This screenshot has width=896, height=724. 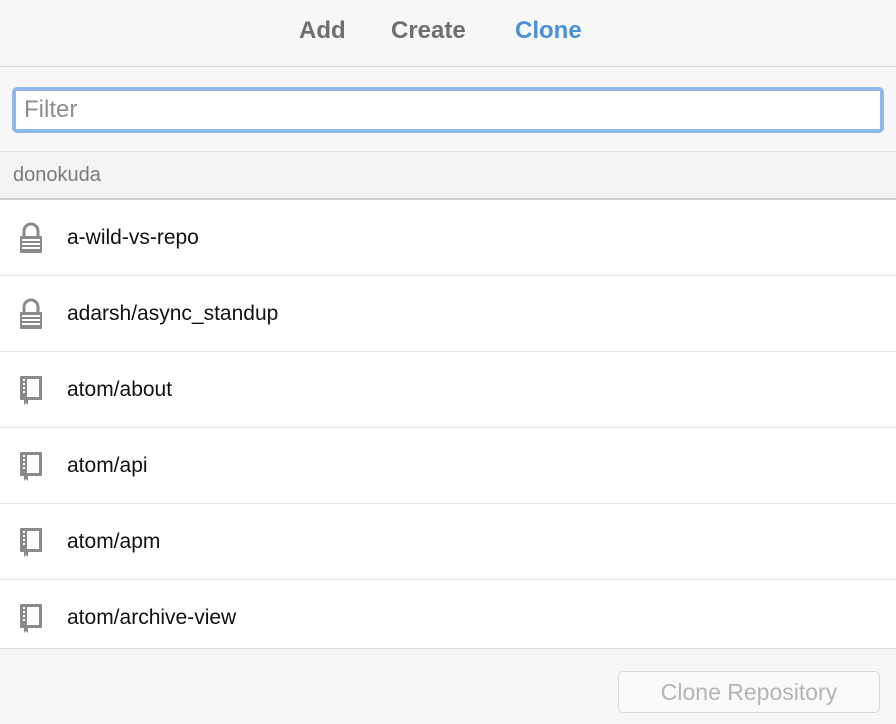 What do you see at coordinates (107, 465) in the screenshot?
I see `repository-name: atom/api` at bounding box center [107, 465].